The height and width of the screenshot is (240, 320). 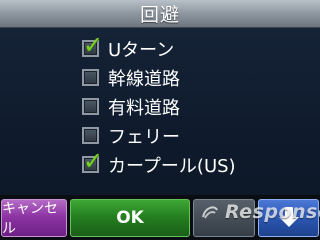 I want to click on down-button, so click(x=288, y=218).